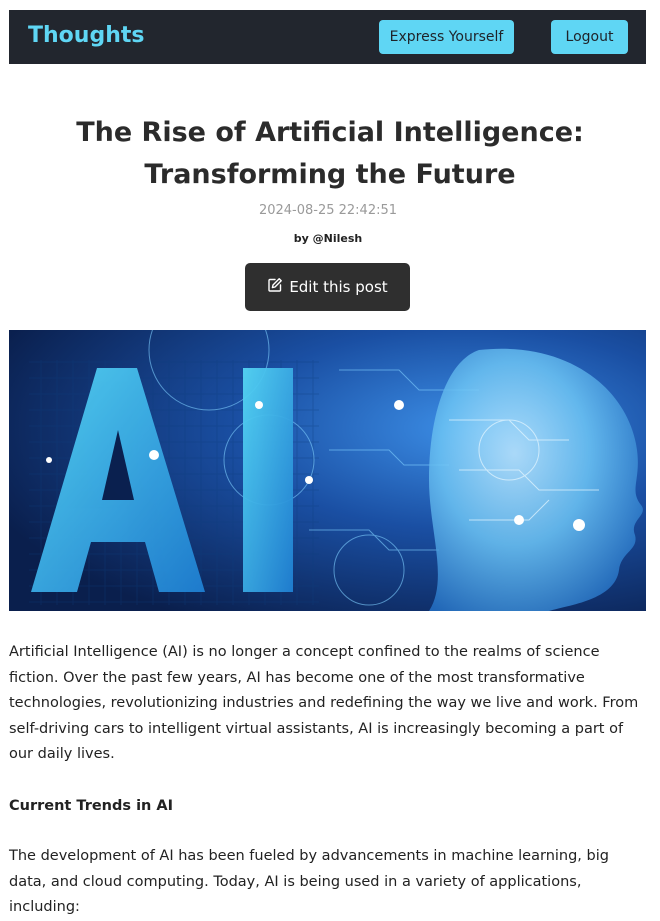 This screenshot has height=921, width=660. What do you see at coordinates (328, 238) in the screenshot?
I see `post-author: by @Nilesh` at bounding box center [328, 238].